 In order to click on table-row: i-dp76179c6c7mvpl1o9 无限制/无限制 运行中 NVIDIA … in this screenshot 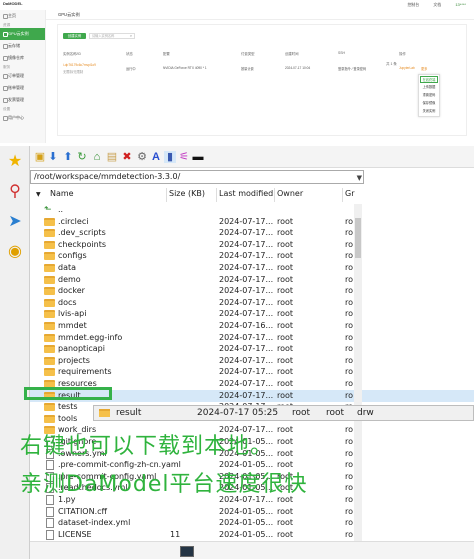, I will do `click(263, 69)`.